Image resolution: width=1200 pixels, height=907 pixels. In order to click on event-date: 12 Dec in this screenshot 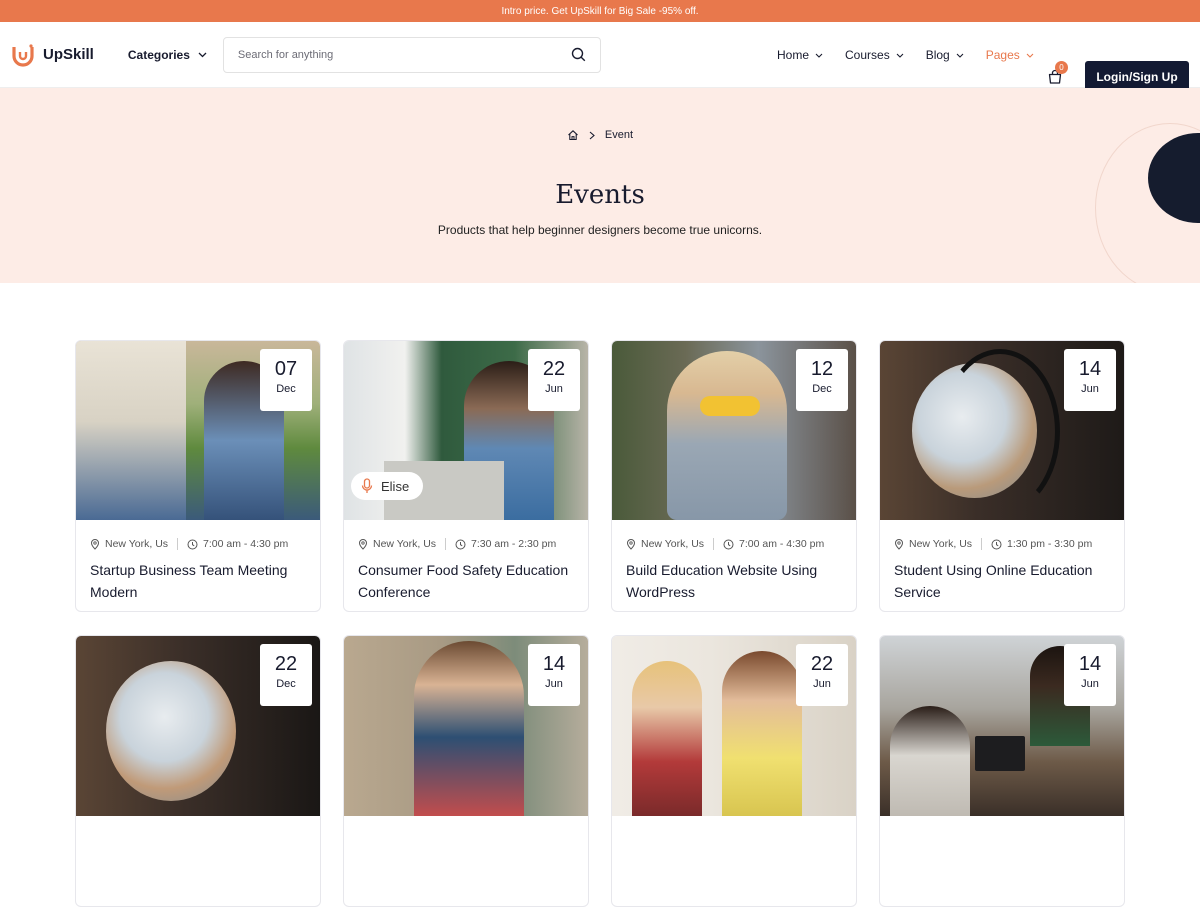, I will do `click(822, 380)`.